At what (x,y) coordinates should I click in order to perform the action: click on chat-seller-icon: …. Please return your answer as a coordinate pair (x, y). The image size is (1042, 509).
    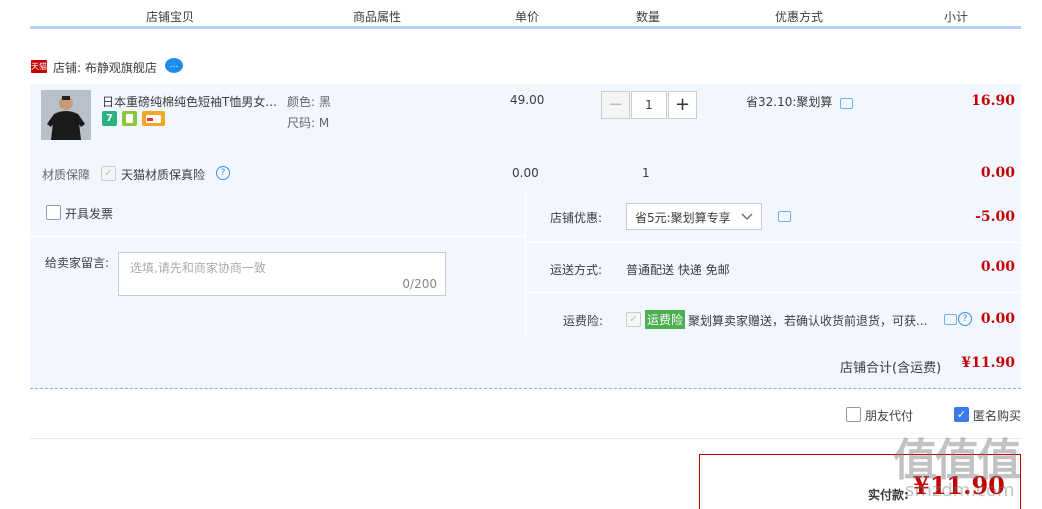
    Looking at the image, I should click on (174, 65).